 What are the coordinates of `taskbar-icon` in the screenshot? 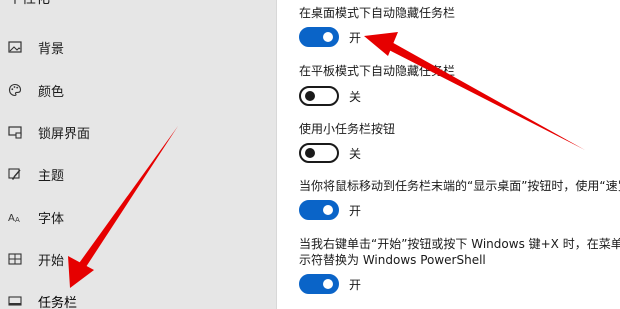 It's located at (15, 301).